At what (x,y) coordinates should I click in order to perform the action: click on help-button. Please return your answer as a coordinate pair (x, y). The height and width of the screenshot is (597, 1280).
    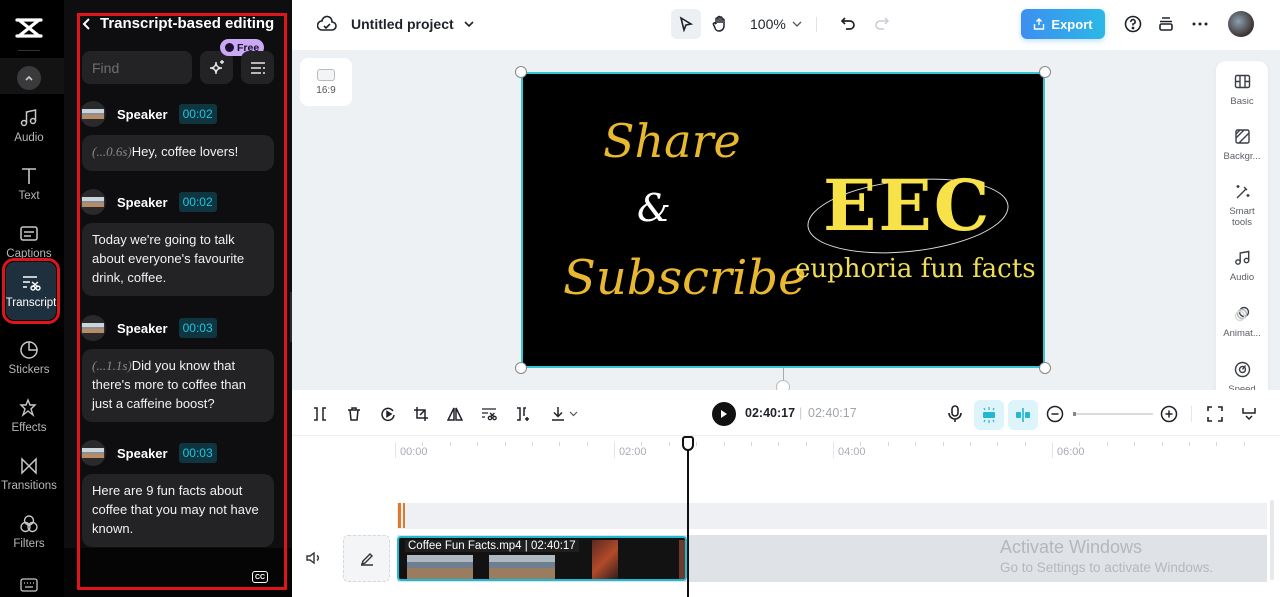
    Looking at the image, I should click on (1133, 24).